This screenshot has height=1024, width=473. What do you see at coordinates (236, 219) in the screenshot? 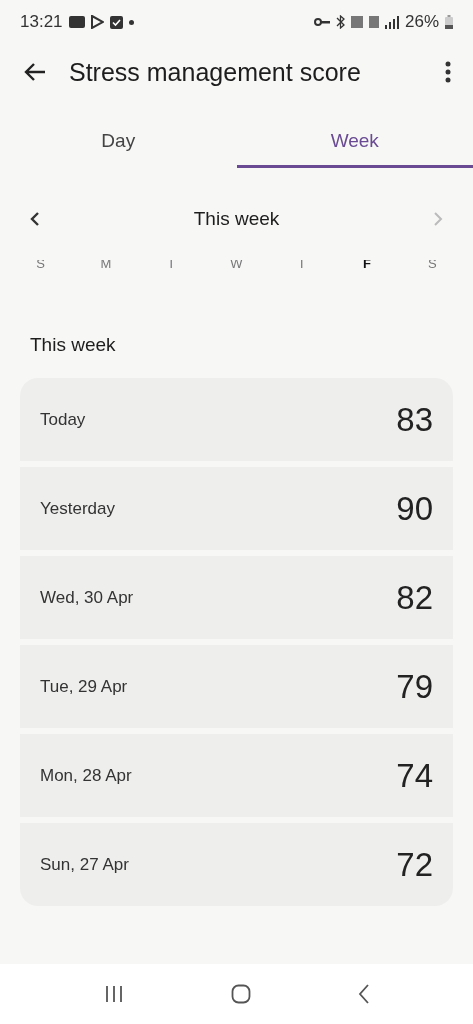
I see `week-title: This week` at bounding box center [236, 219].